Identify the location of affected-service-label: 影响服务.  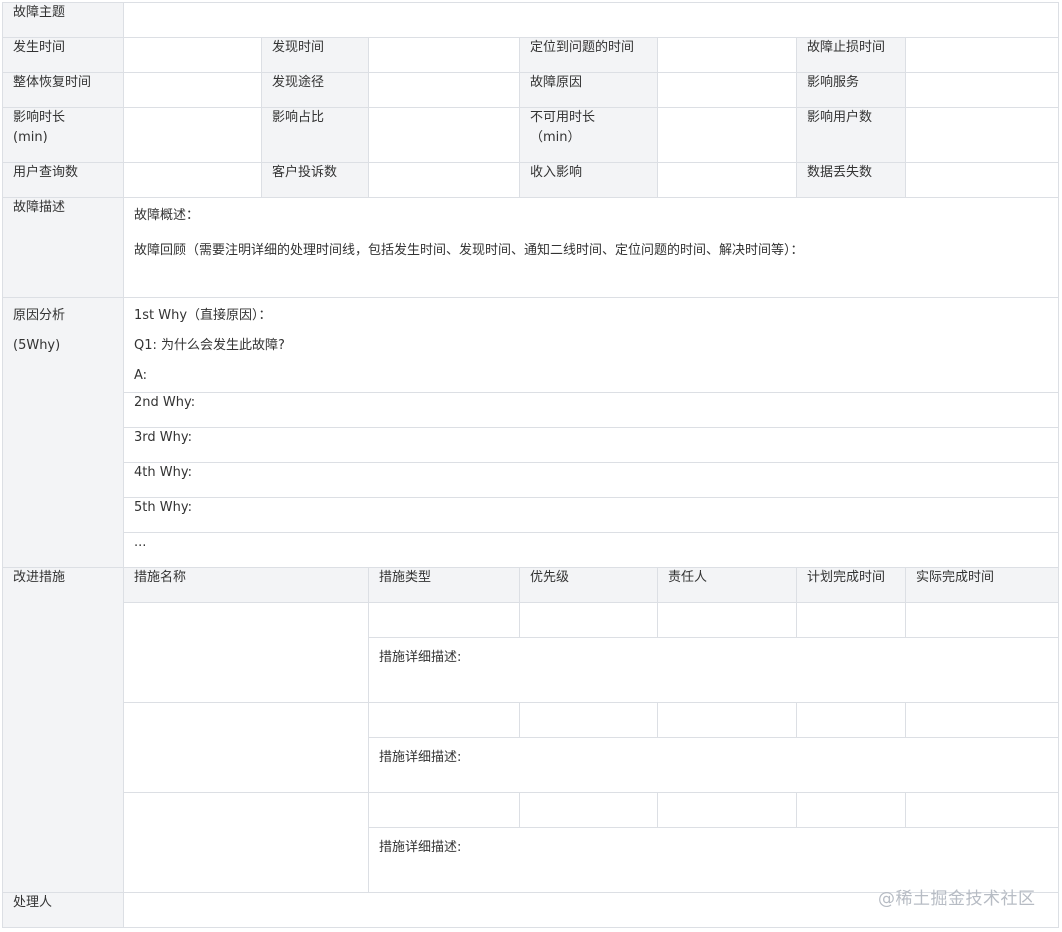
(851, 90).